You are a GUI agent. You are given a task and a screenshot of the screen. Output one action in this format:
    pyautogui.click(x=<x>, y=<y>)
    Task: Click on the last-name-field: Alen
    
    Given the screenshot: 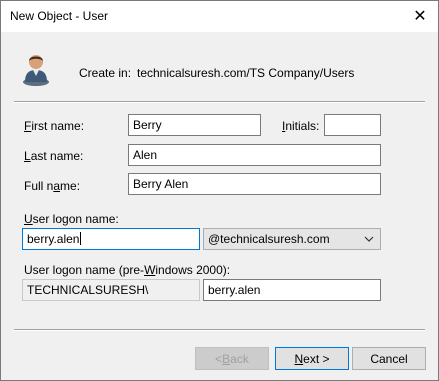 What is the action you would take?
    pyautogui.click(x=254, y=155)
    